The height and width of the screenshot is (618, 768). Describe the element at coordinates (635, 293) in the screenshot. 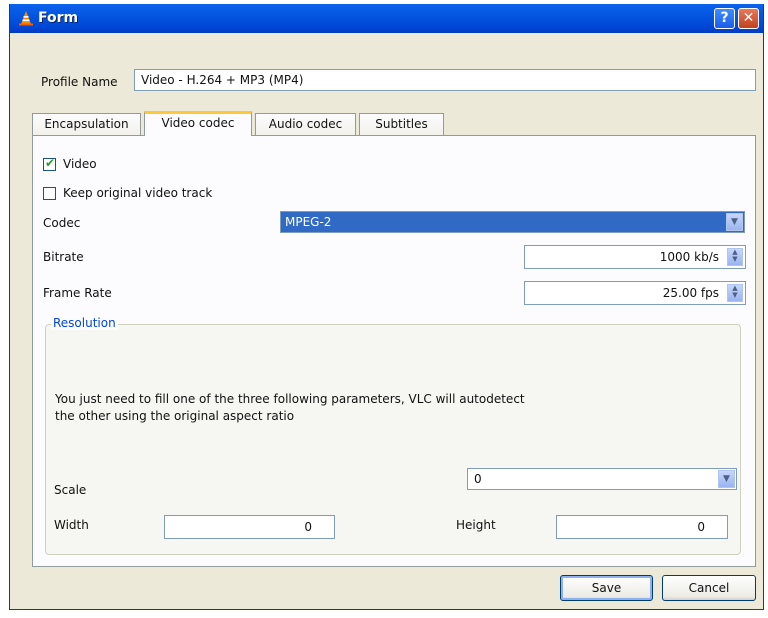

I see `frame-rate-spinbox: 25.00 fps ▲ ▼` at that location.